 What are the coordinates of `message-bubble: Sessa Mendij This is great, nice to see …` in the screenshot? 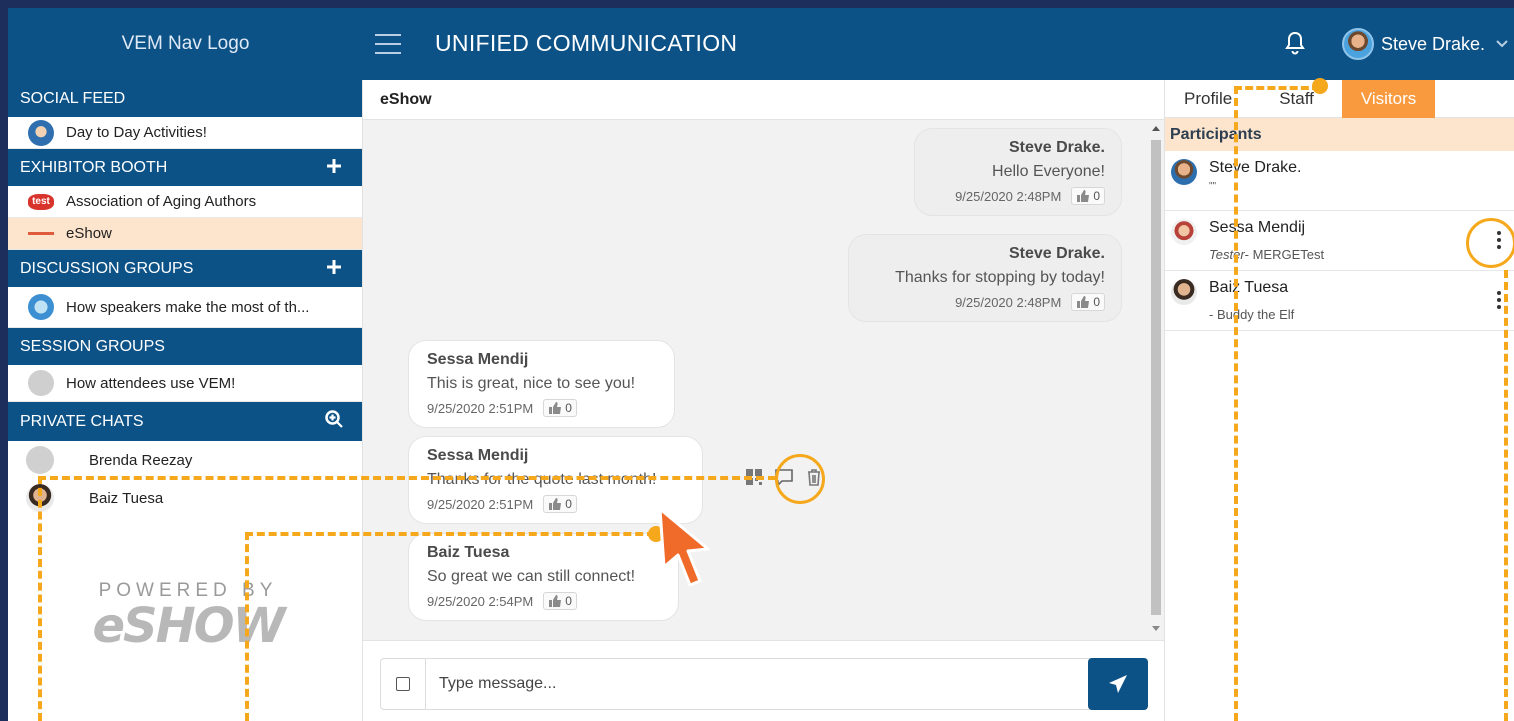 It's located at (541, 384).